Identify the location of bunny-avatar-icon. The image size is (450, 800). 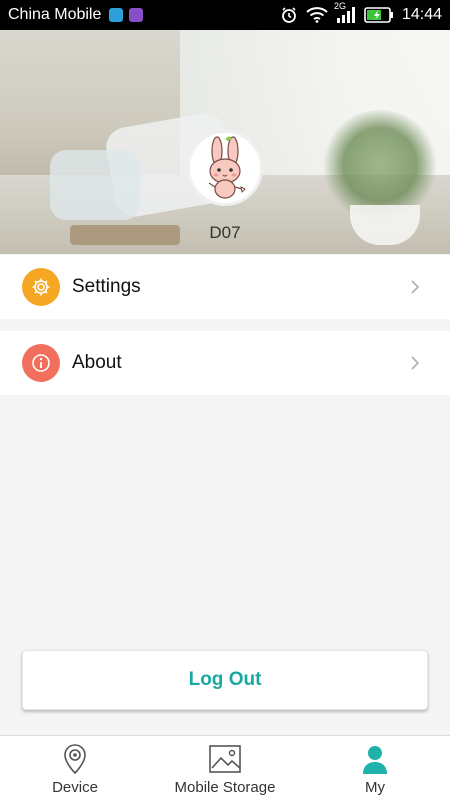
(227, 167).